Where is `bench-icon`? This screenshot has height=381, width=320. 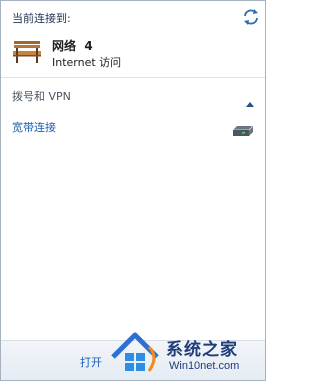 bench-icon is located at coordinates (27, 51).